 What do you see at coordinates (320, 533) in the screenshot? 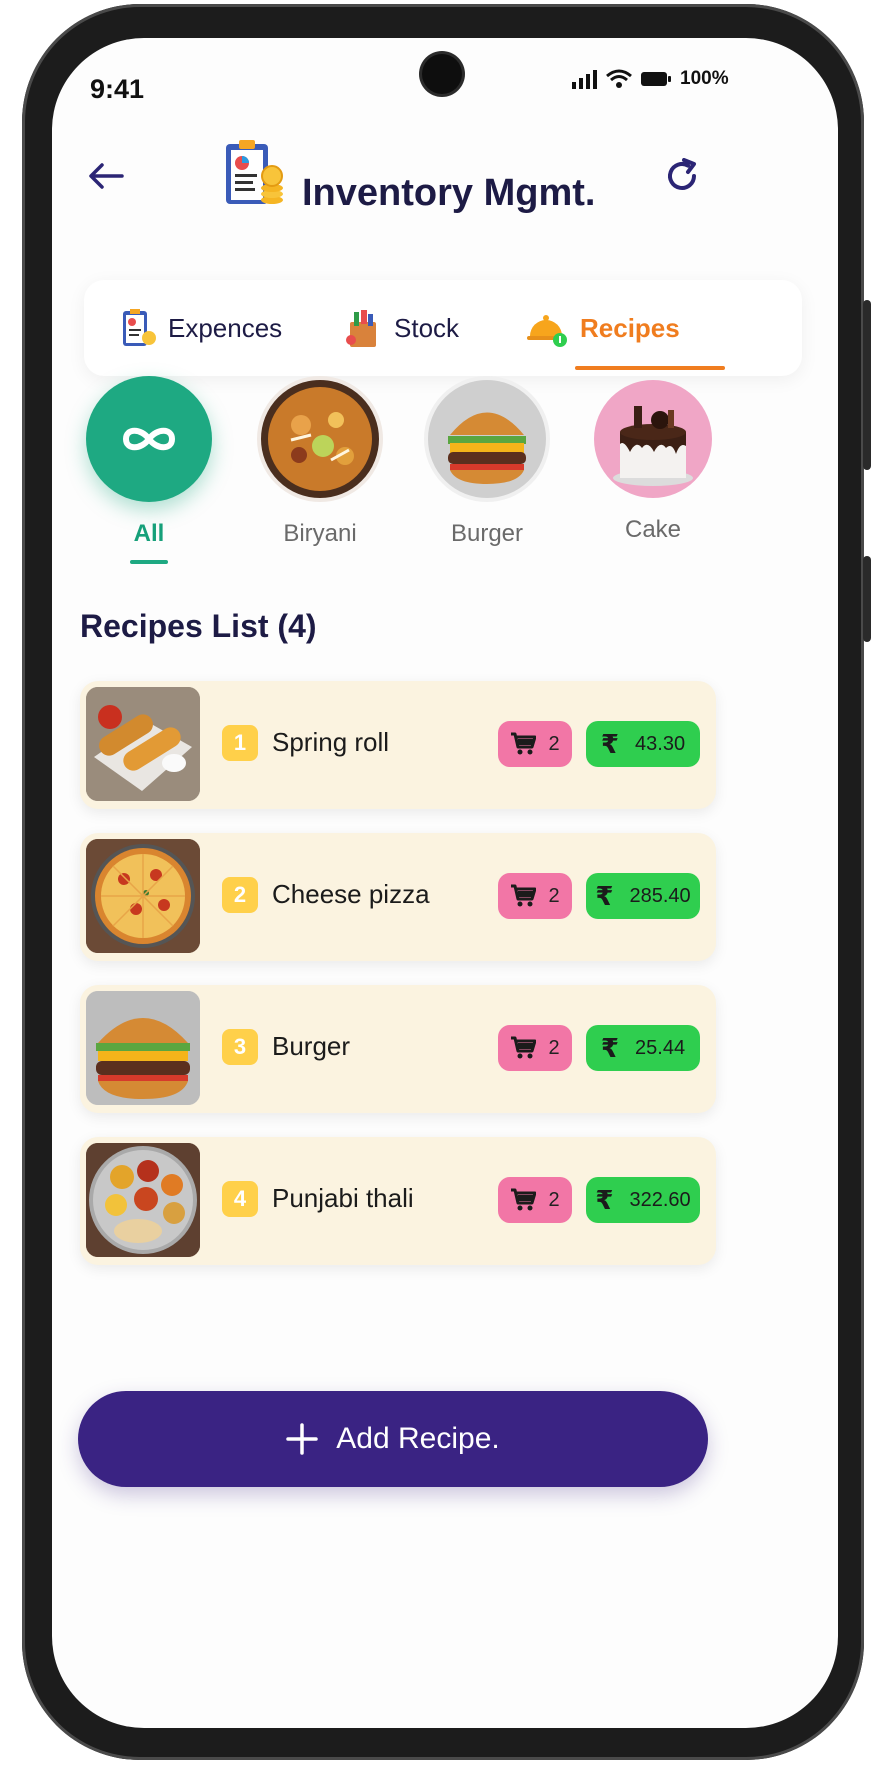
I see `category-biryani-label: Biryani` at bounding box center [320, 533].